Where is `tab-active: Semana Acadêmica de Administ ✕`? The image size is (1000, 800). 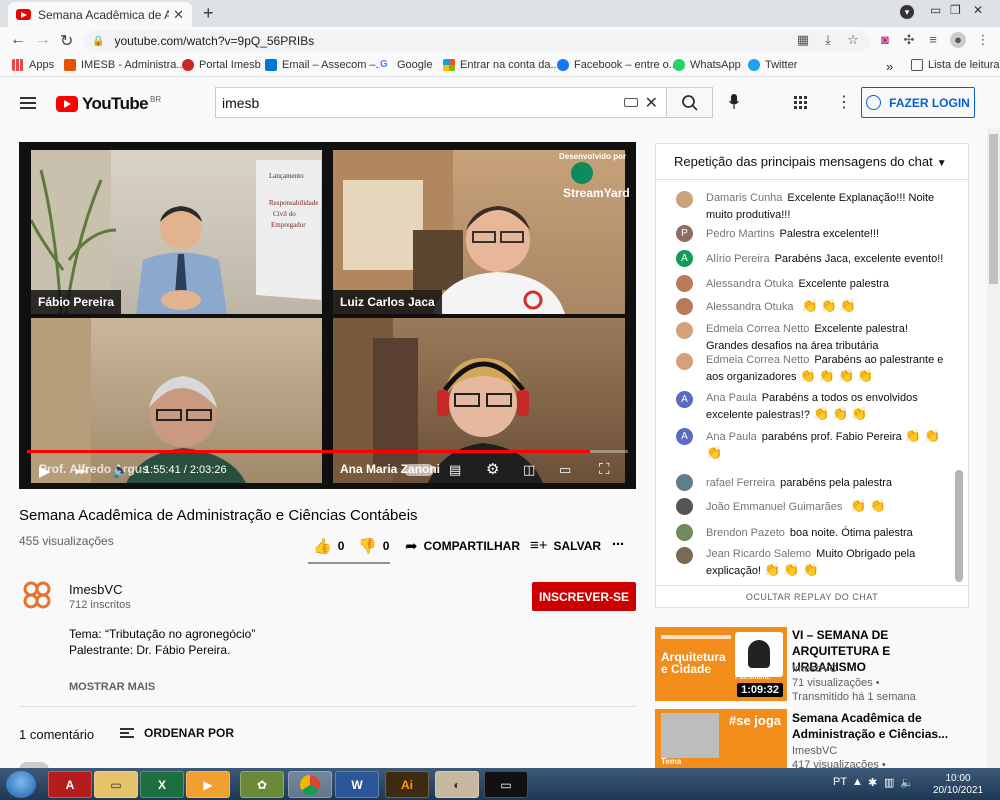 tab-active: Semana Acadêmica de Administ ✕ is located at coordinates (100, 14).